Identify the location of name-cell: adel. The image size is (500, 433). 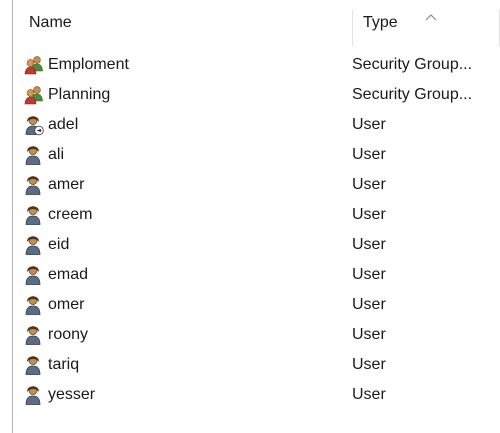
(50, 125).